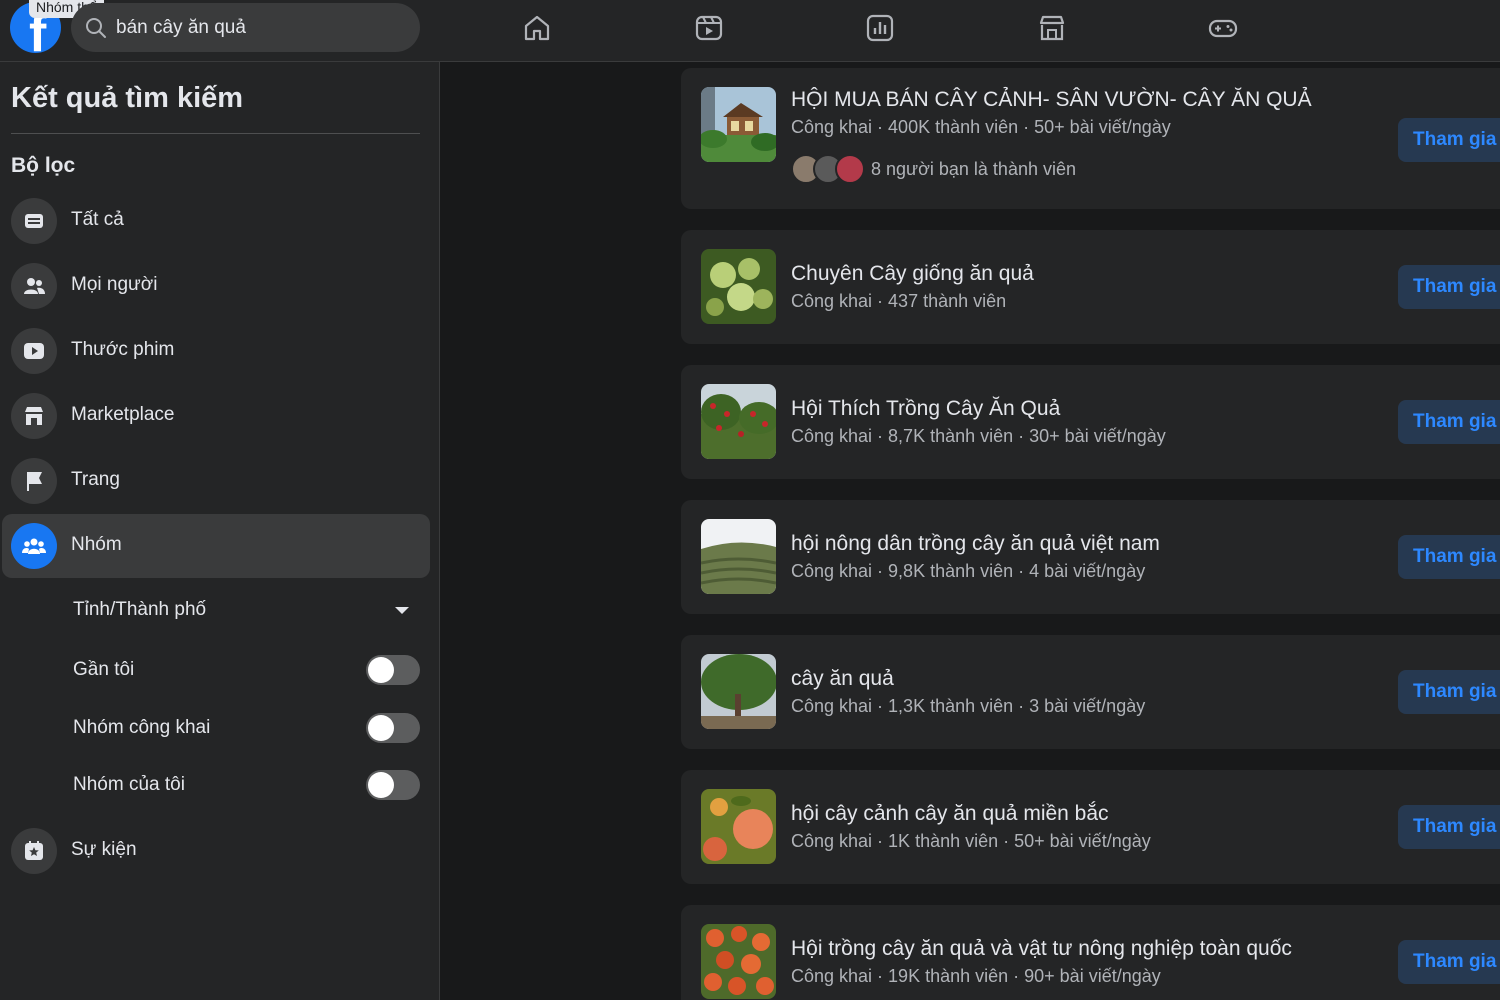  I want to click on filter-all: Tất cả, so click(216, 221).